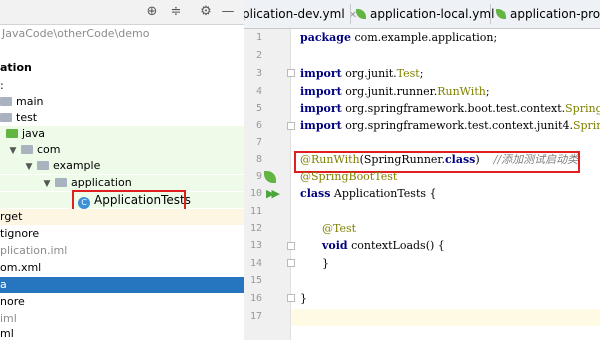 The width and height of the screenshot is (600, 340). I want to click on tree-item-main: main, so click(122, 102).